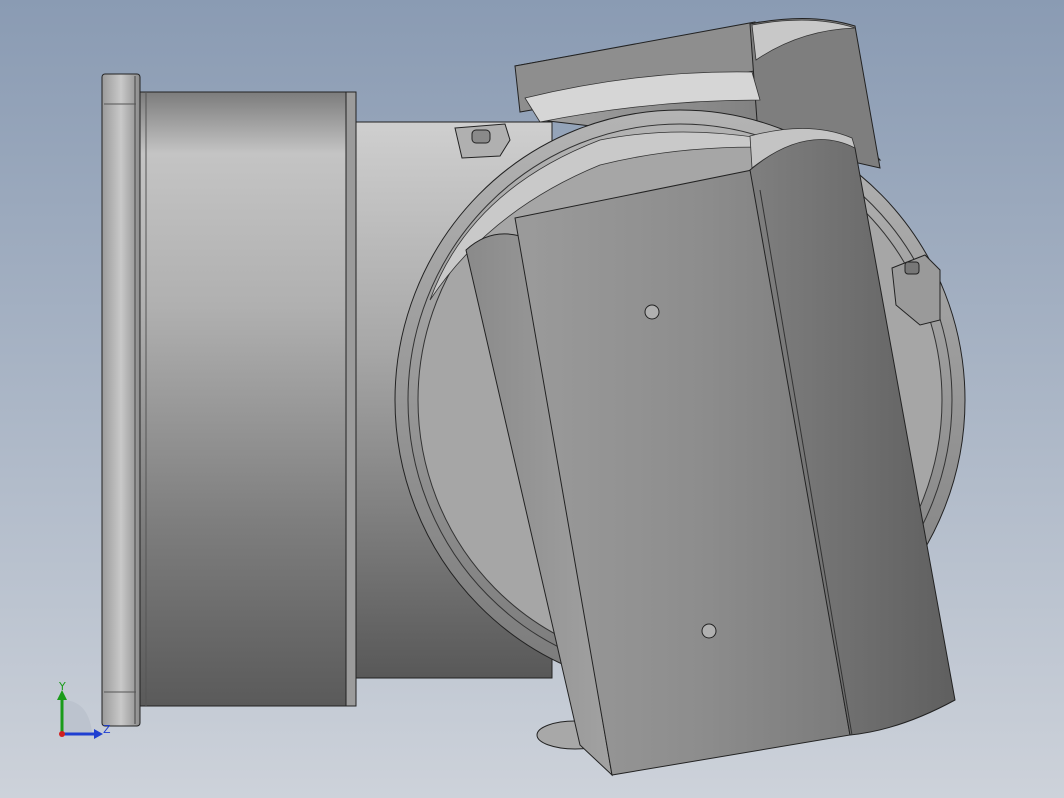  Describe the element at coordinates (62, 686) in the screenshot. I see `y-axis-label: Y` at that location.